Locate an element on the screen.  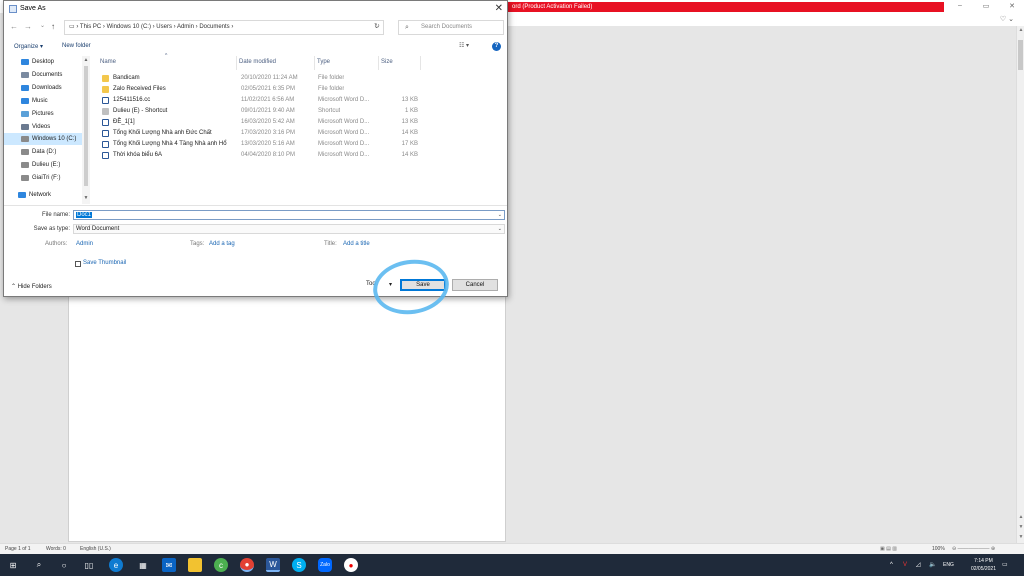
scroll-thumb is located at coordinates (1020, 55).